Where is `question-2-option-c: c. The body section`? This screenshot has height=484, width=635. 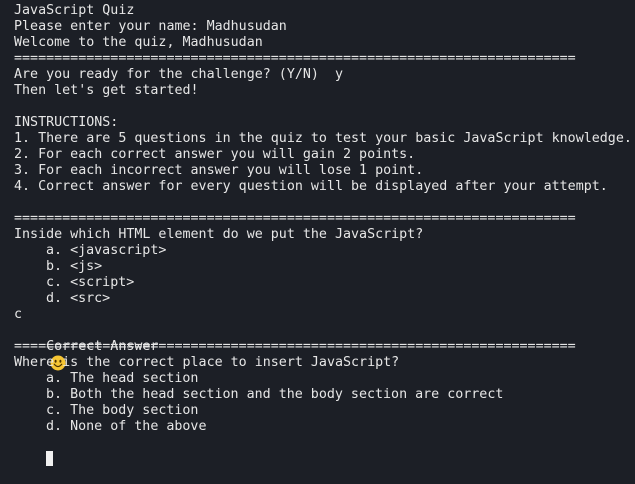 question-2-option-c: c. The body section is located at coordinates (122, 410).